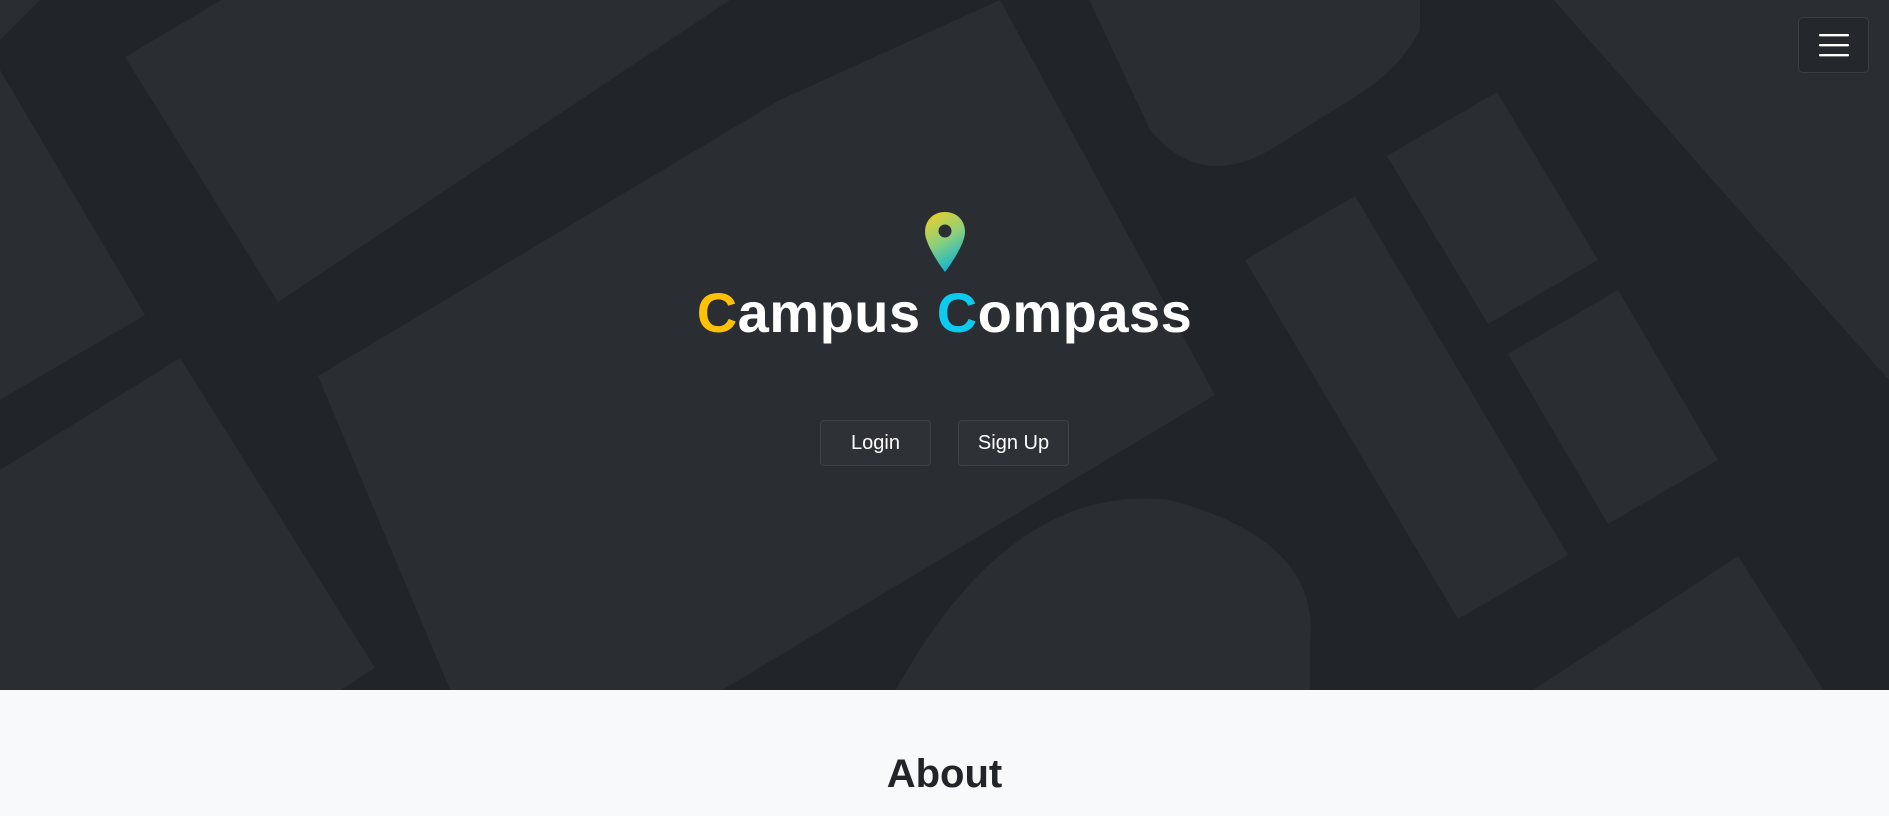 Image resolution: width=1889 pixels, height=816 pixels. Describe the element at coordinates (944, 443) in the screenshot. I see `auth-buttons: Login Sign Up` at that location.